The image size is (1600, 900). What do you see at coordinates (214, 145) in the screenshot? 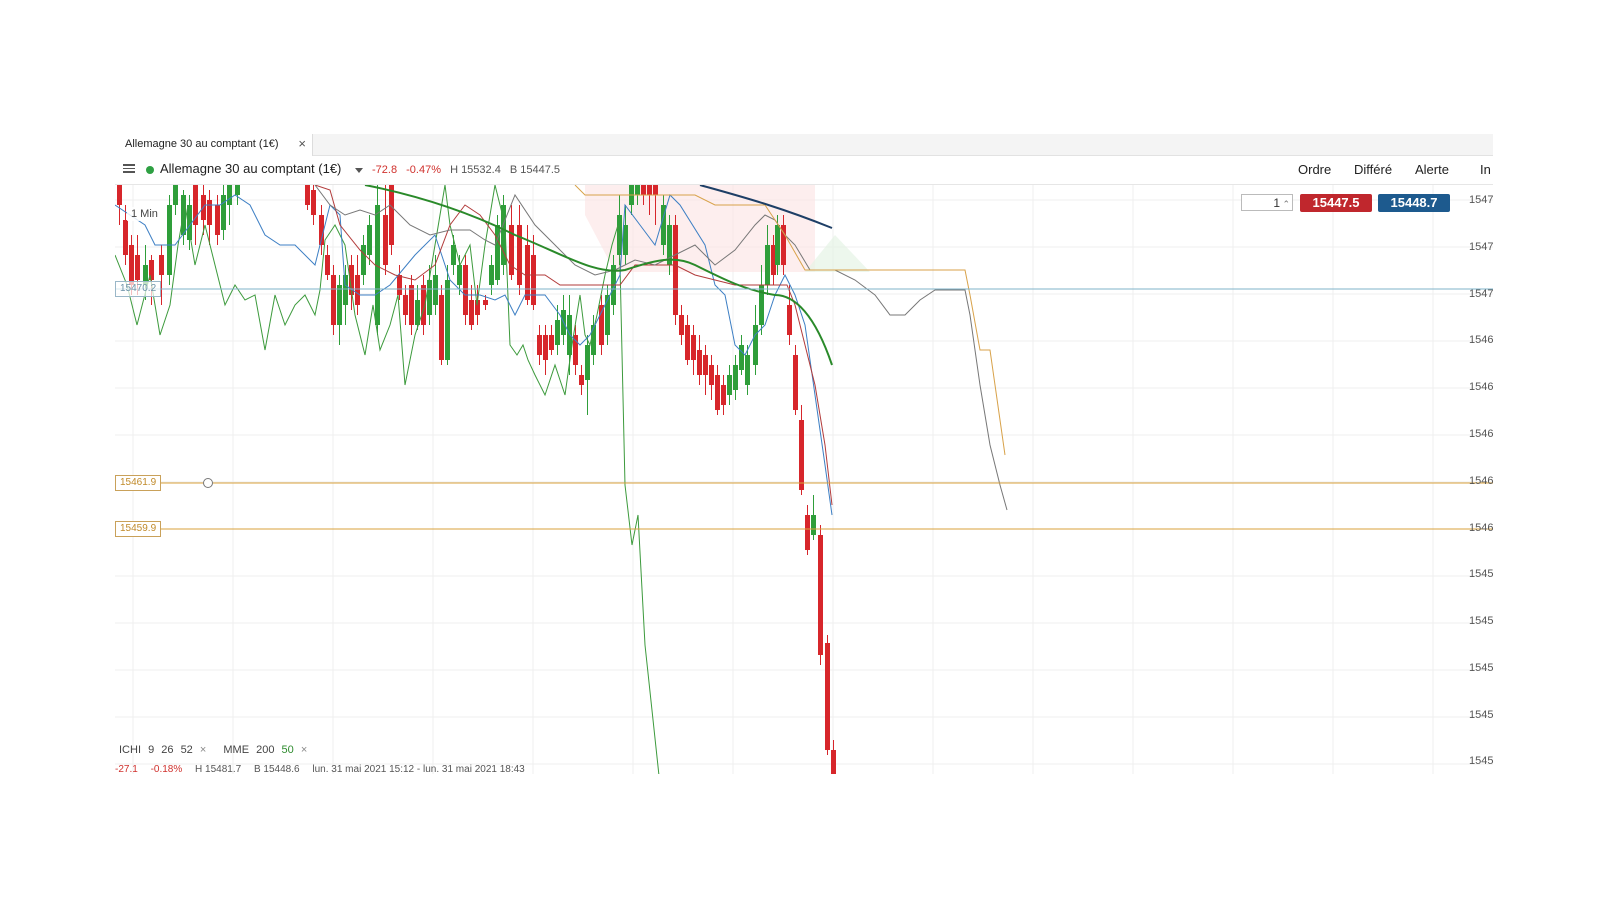
I see `tab-allemagne-30: Allemagne 30 au comptant (1€) ×` at bounding box center [214, 145].